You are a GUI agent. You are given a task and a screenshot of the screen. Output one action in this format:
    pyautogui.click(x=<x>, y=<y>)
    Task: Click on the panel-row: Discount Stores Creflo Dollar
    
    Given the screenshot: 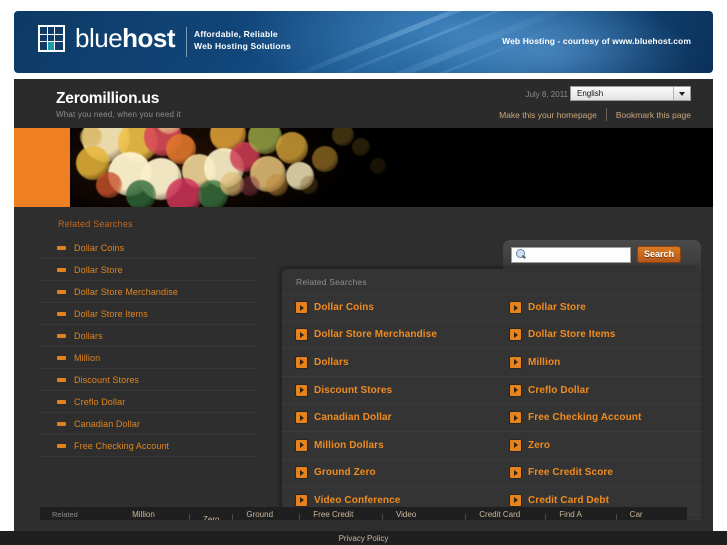 What is the action you would take?
    pyautogui.click(x=491, y=391)
    